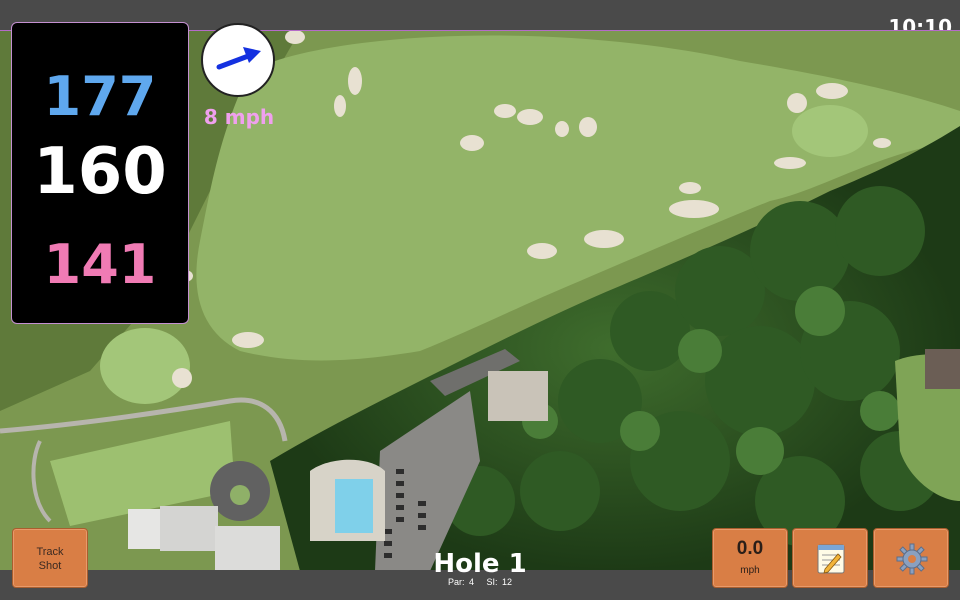 The width and height of the screenshot is (960, 600). What do you see at coordinates (830, 131) in the screenshot?
I see `putting-green-upper` at bounding box center [830, 131].